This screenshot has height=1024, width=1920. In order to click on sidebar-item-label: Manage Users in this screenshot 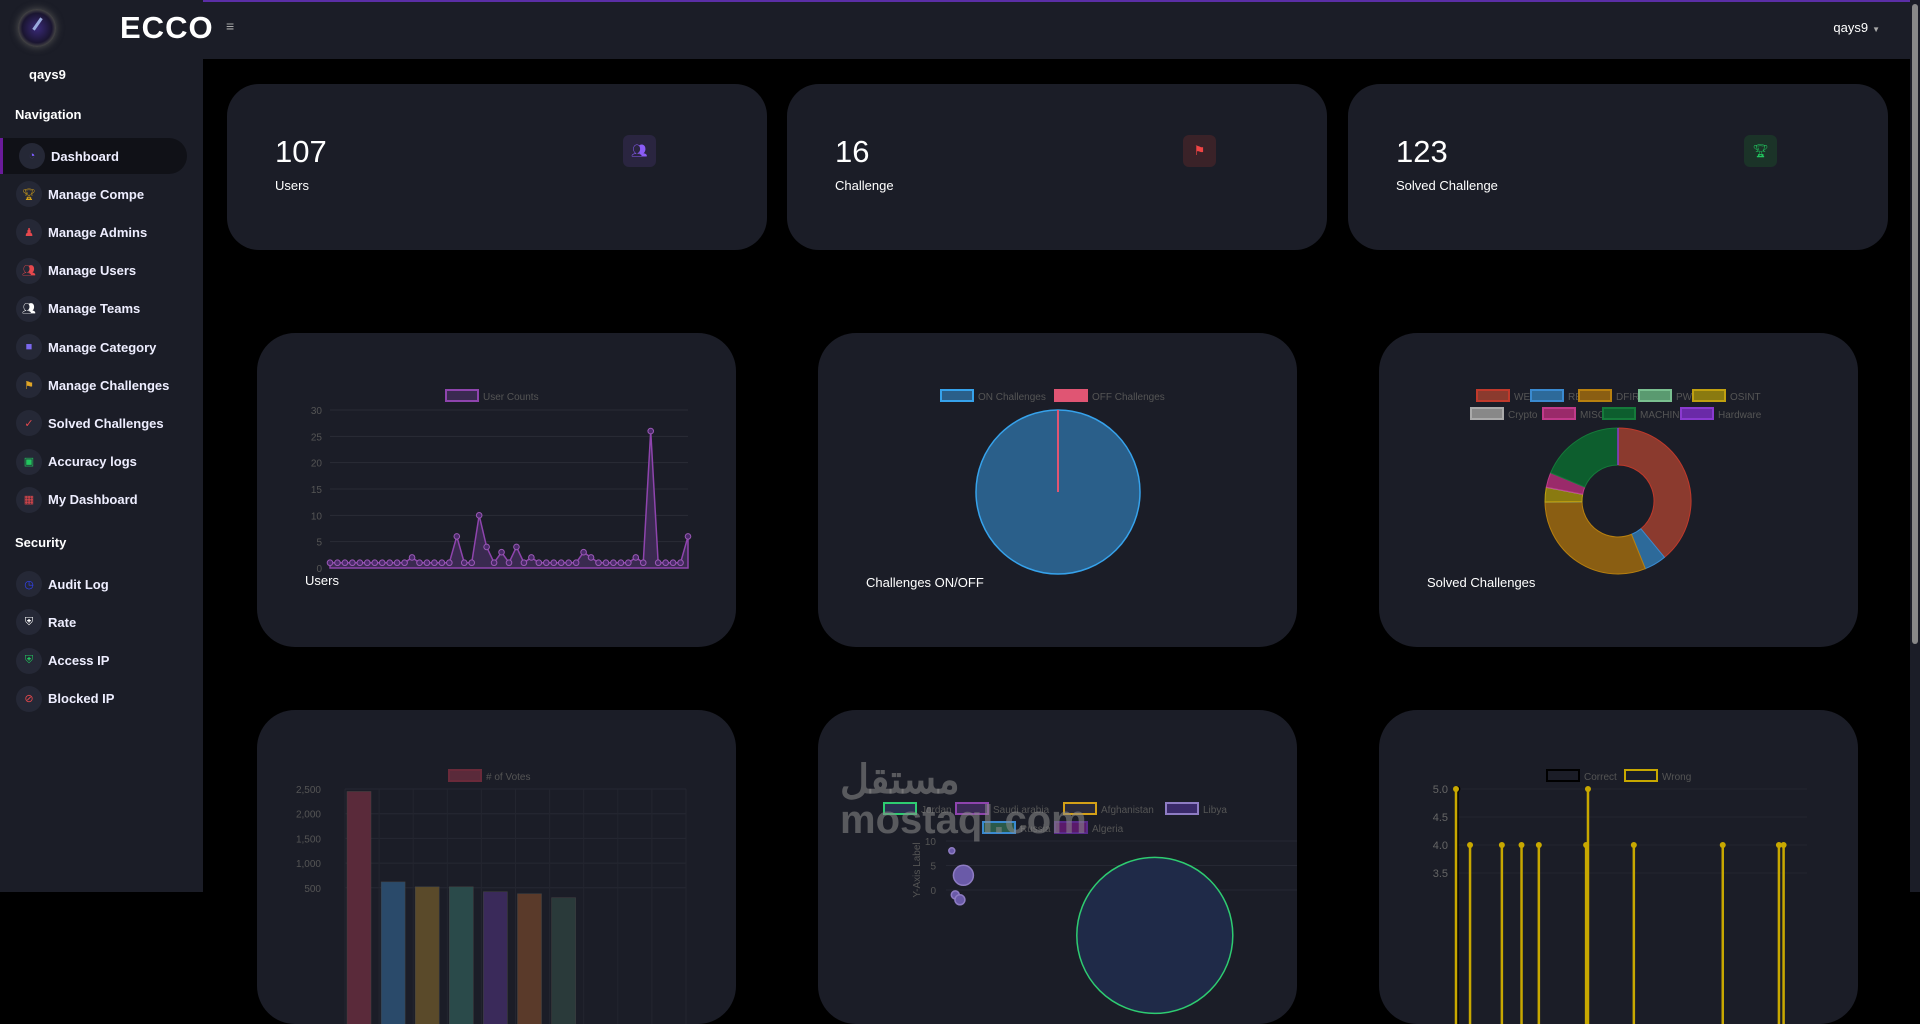, I will do `click(92, 270)`.